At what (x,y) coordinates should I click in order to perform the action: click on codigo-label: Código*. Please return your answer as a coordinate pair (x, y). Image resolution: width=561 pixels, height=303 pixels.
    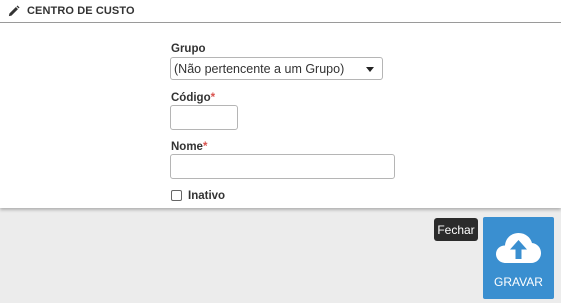
    Looking at the image, I should click on (193, 98).